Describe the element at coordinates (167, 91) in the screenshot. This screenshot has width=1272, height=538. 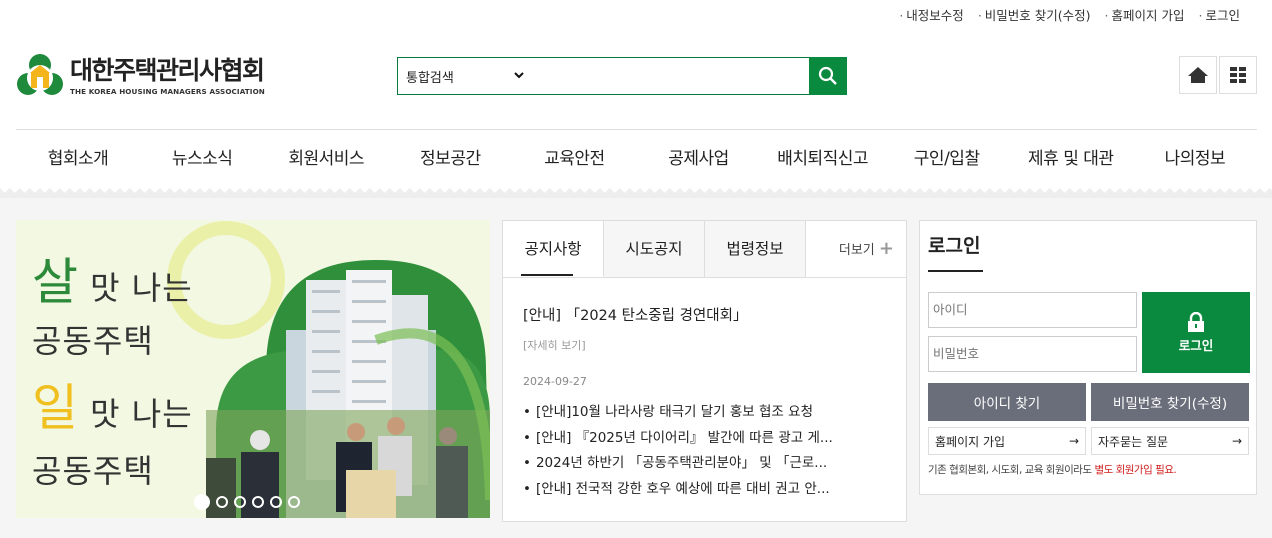
I see `logo-subtitle: THE KOREA HOUSING MANAGERS ASSOCIATION` at that location.